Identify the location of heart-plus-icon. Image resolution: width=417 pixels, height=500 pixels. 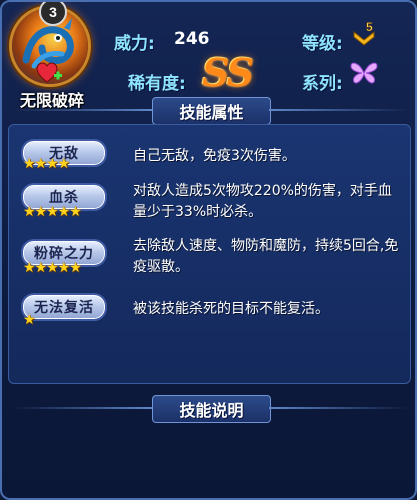
(49, 72).